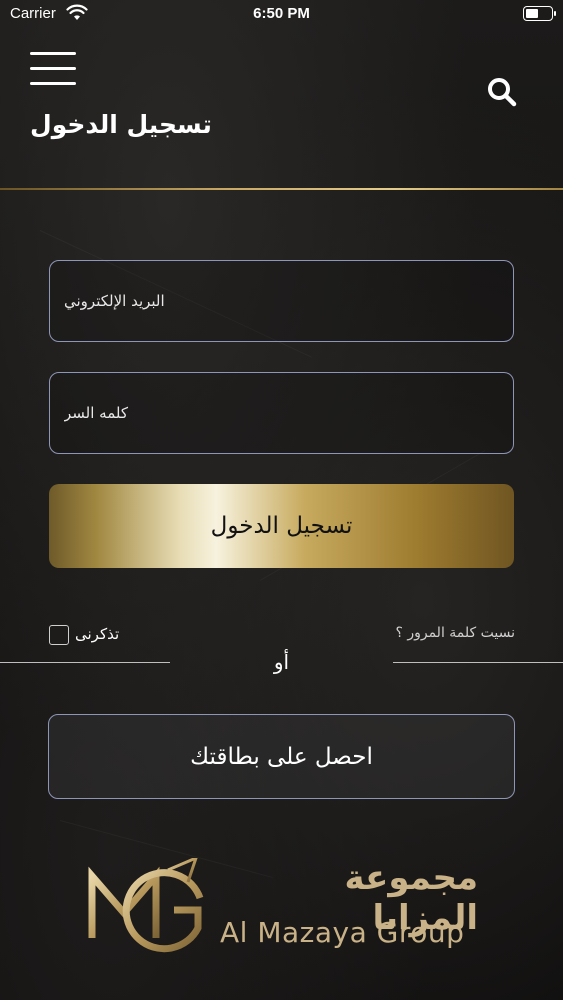 Image resolution: width=563 pixels, height=1000 pixels. What do you see at coordinates (281, 662) in the screenshot?
I see `or-label: أو` at bounding box center [281, 662].